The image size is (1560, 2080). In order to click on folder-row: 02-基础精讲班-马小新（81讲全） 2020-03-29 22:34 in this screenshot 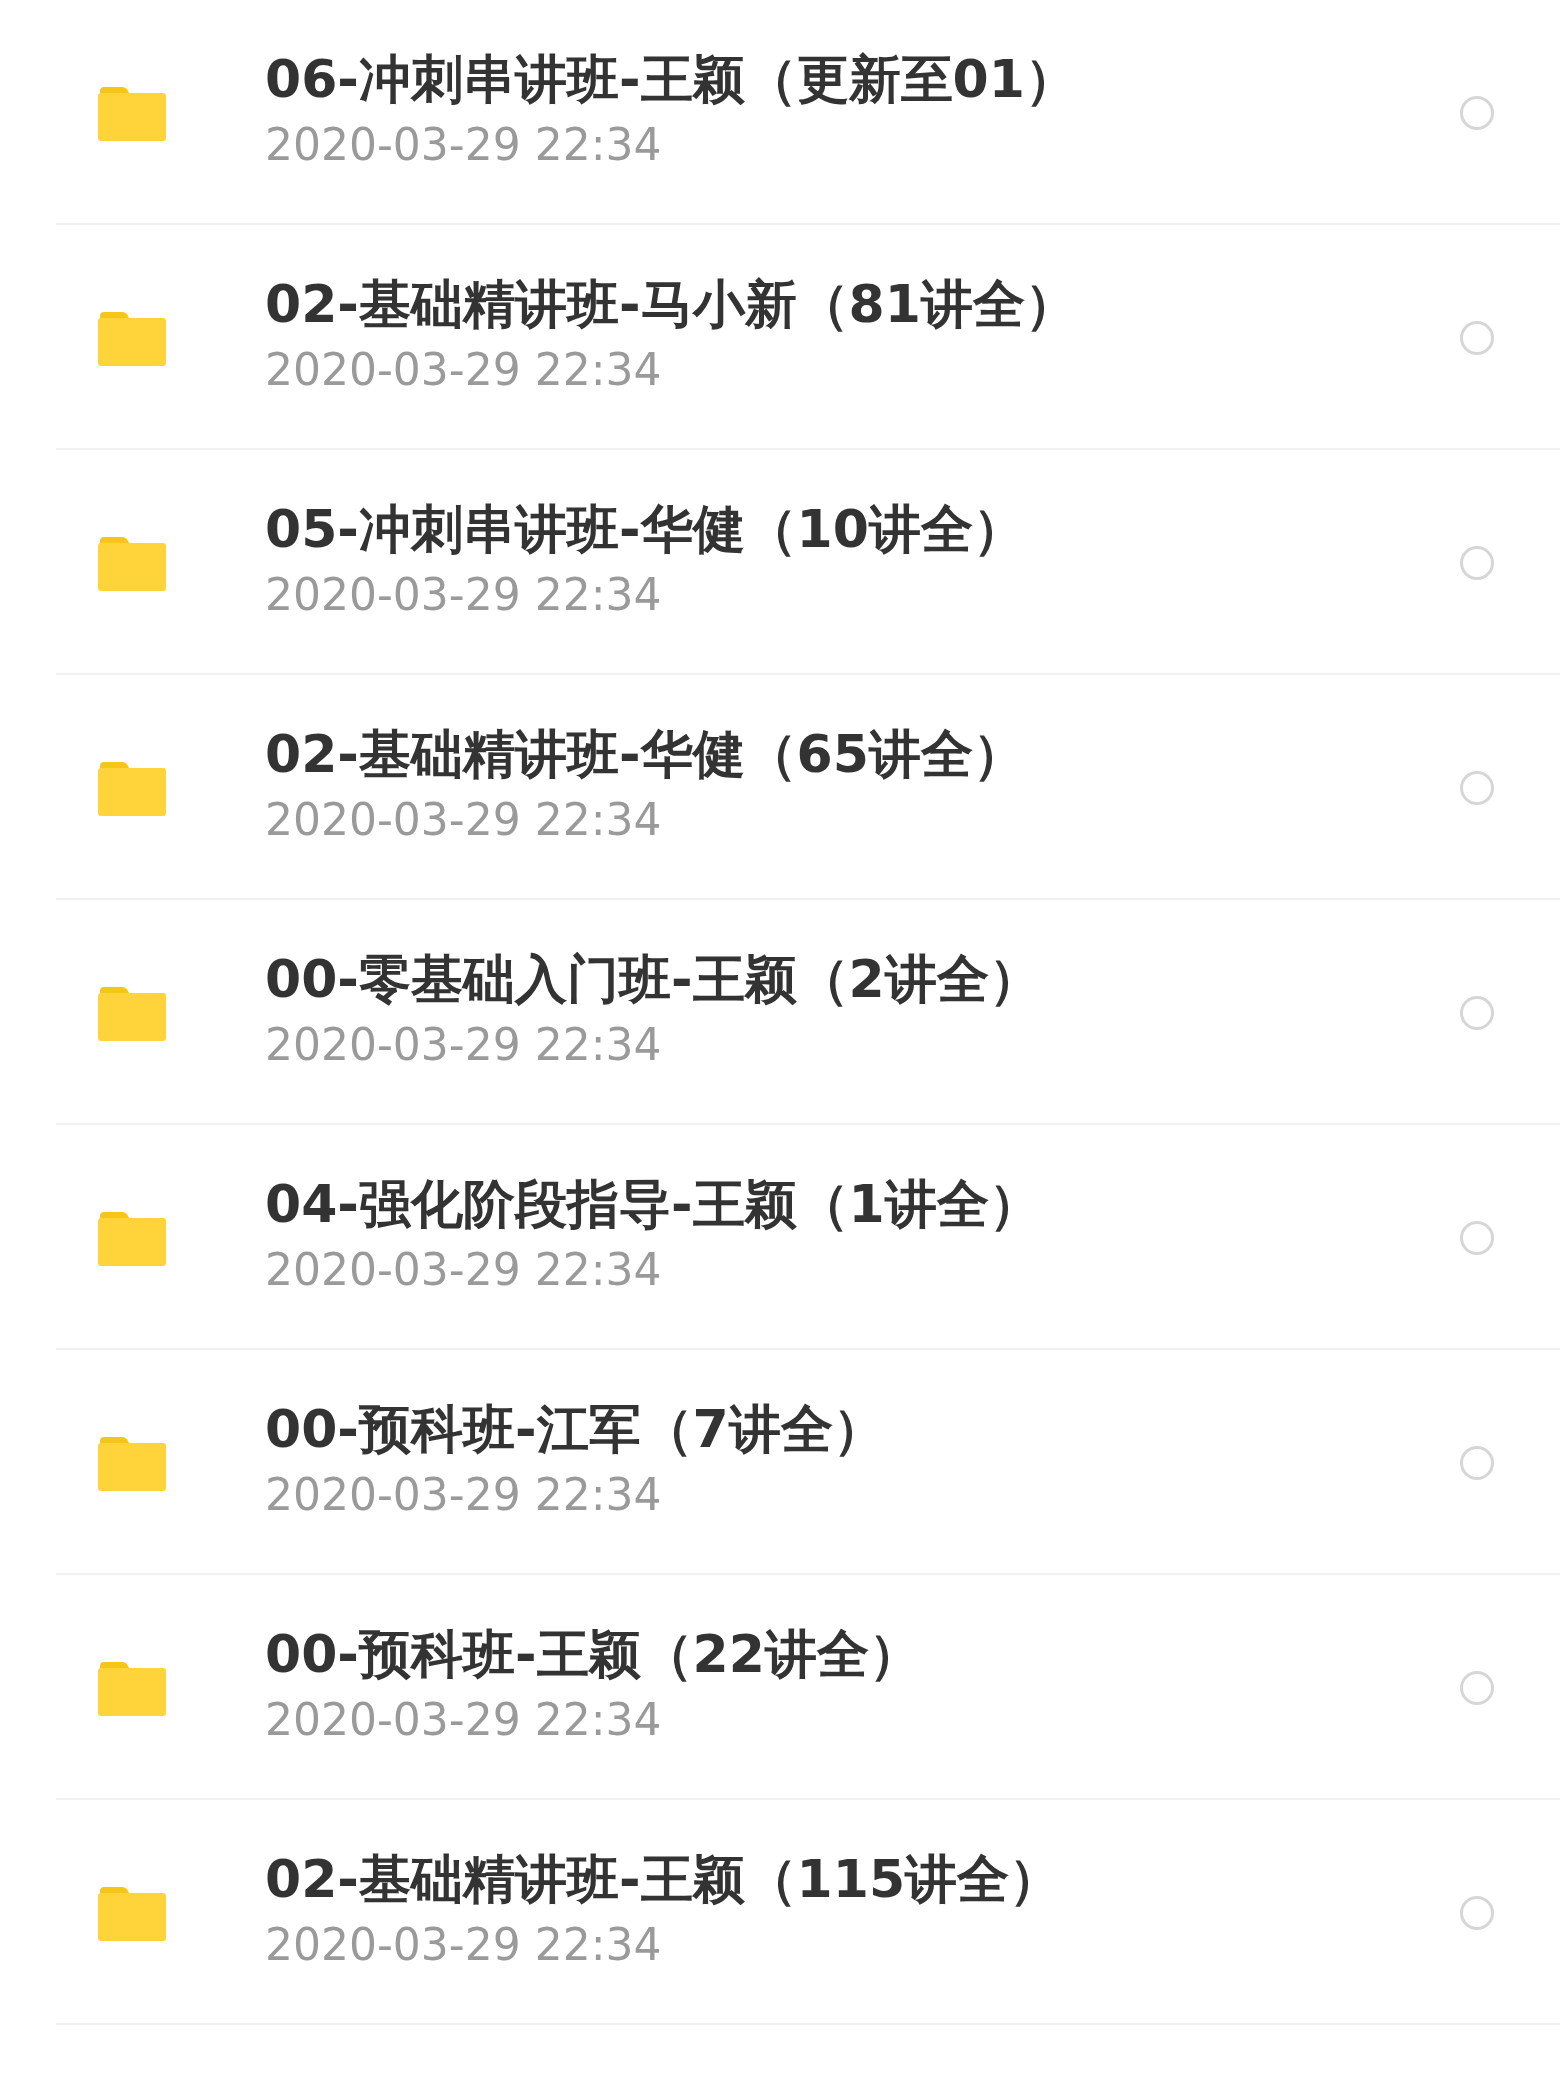, I will do `click(780, 337)`.